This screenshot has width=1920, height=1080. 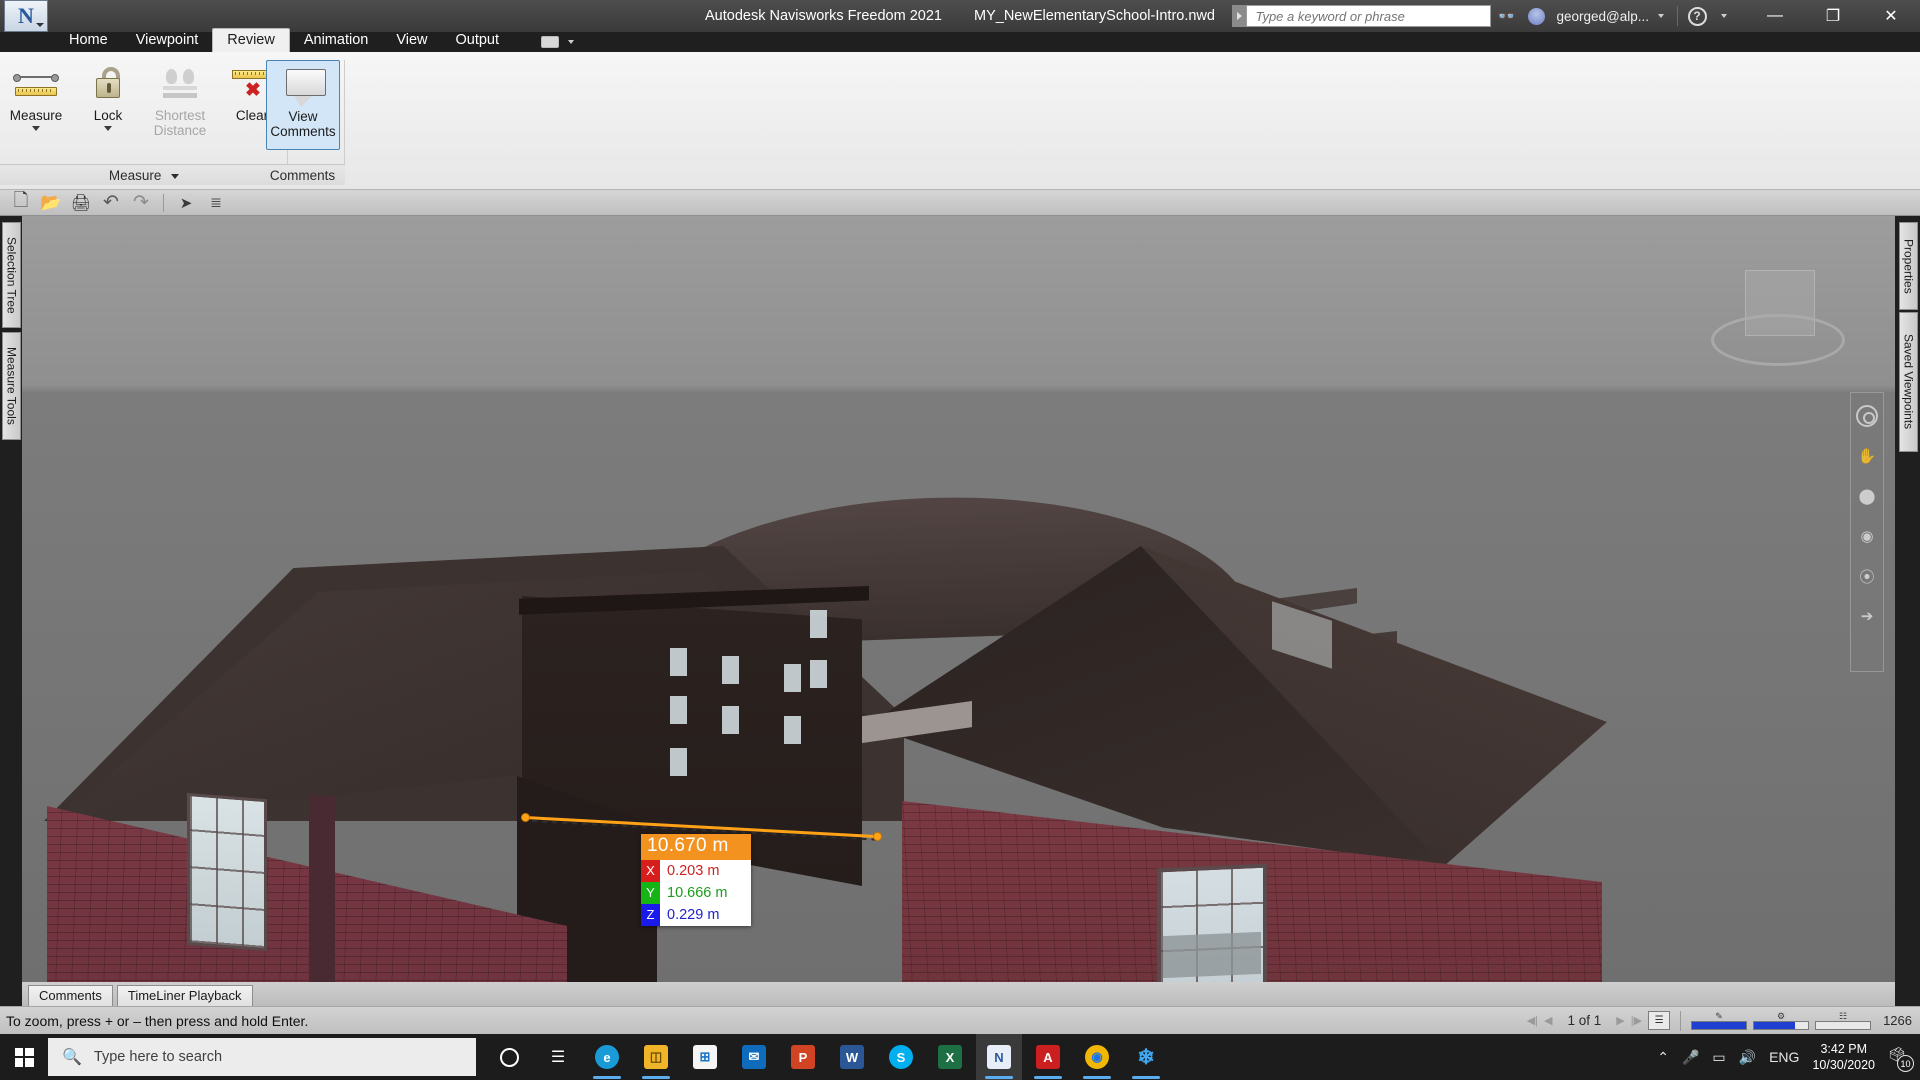 I want to click on sidebar-item-saved-viewpoints: Saved Viewpoints, so click(x=1908, y=382).